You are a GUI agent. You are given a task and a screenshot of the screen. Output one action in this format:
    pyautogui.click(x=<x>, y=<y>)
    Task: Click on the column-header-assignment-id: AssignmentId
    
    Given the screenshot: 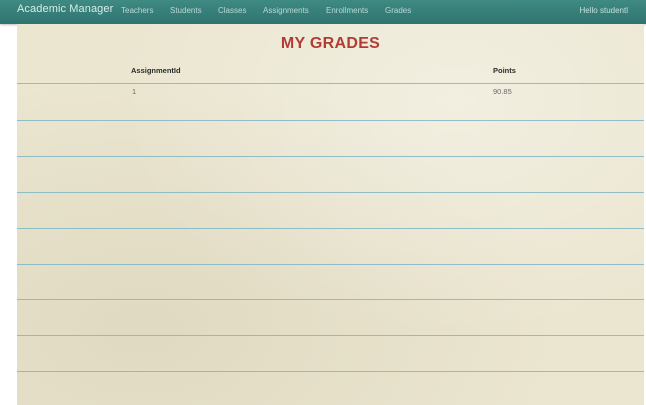 What is the action you would take?
    pyautogui.click(x=156, y=70)
    